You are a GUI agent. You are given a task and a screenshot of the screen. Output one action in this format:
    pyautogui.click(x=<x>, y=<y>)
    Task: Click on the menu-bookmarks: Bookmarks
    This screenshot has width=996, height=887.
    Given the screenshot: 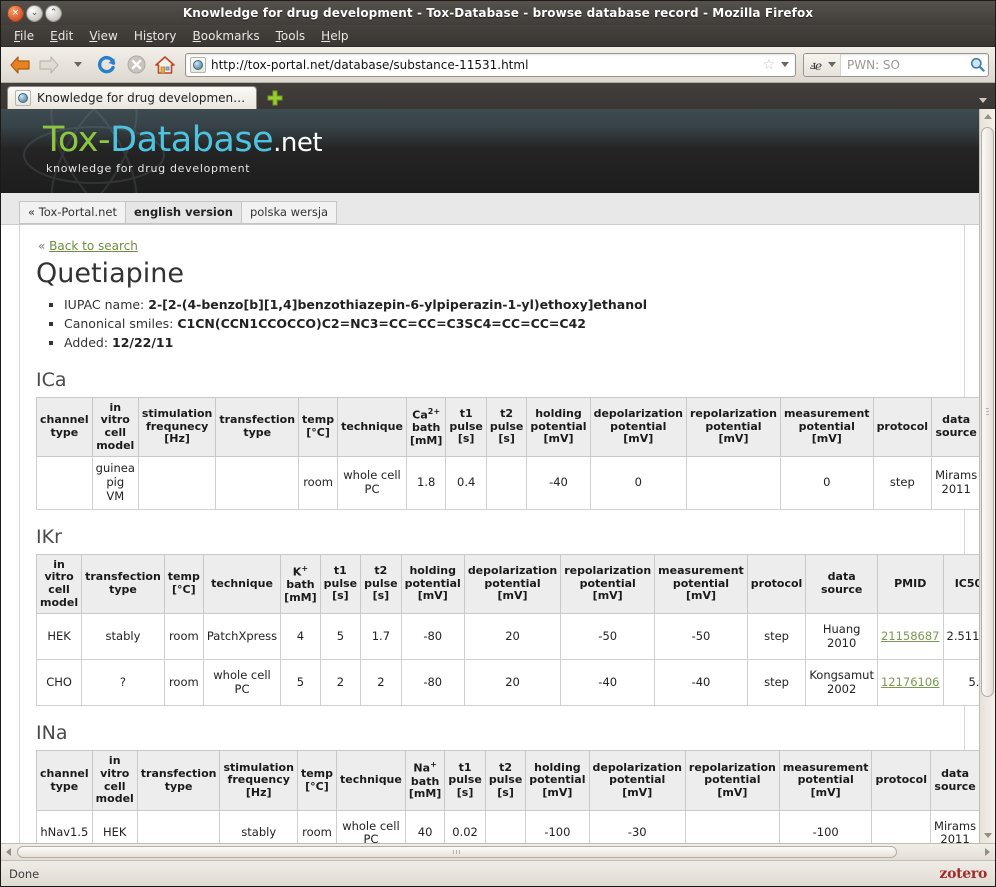 What is the action you would take?
    pyautogui.click(x=226, y=36)
    